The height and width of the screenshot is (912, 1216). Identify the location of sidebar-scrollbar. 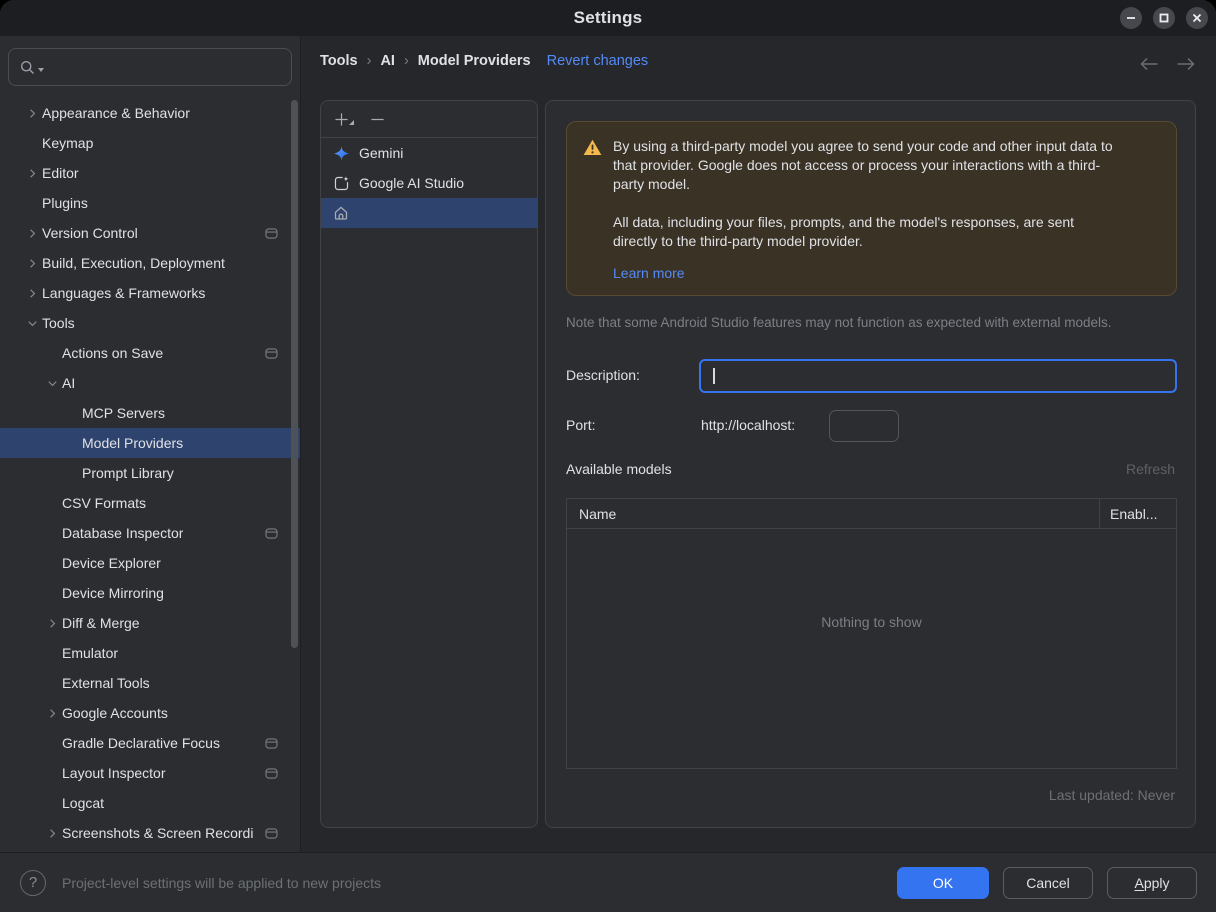
(294, 374).